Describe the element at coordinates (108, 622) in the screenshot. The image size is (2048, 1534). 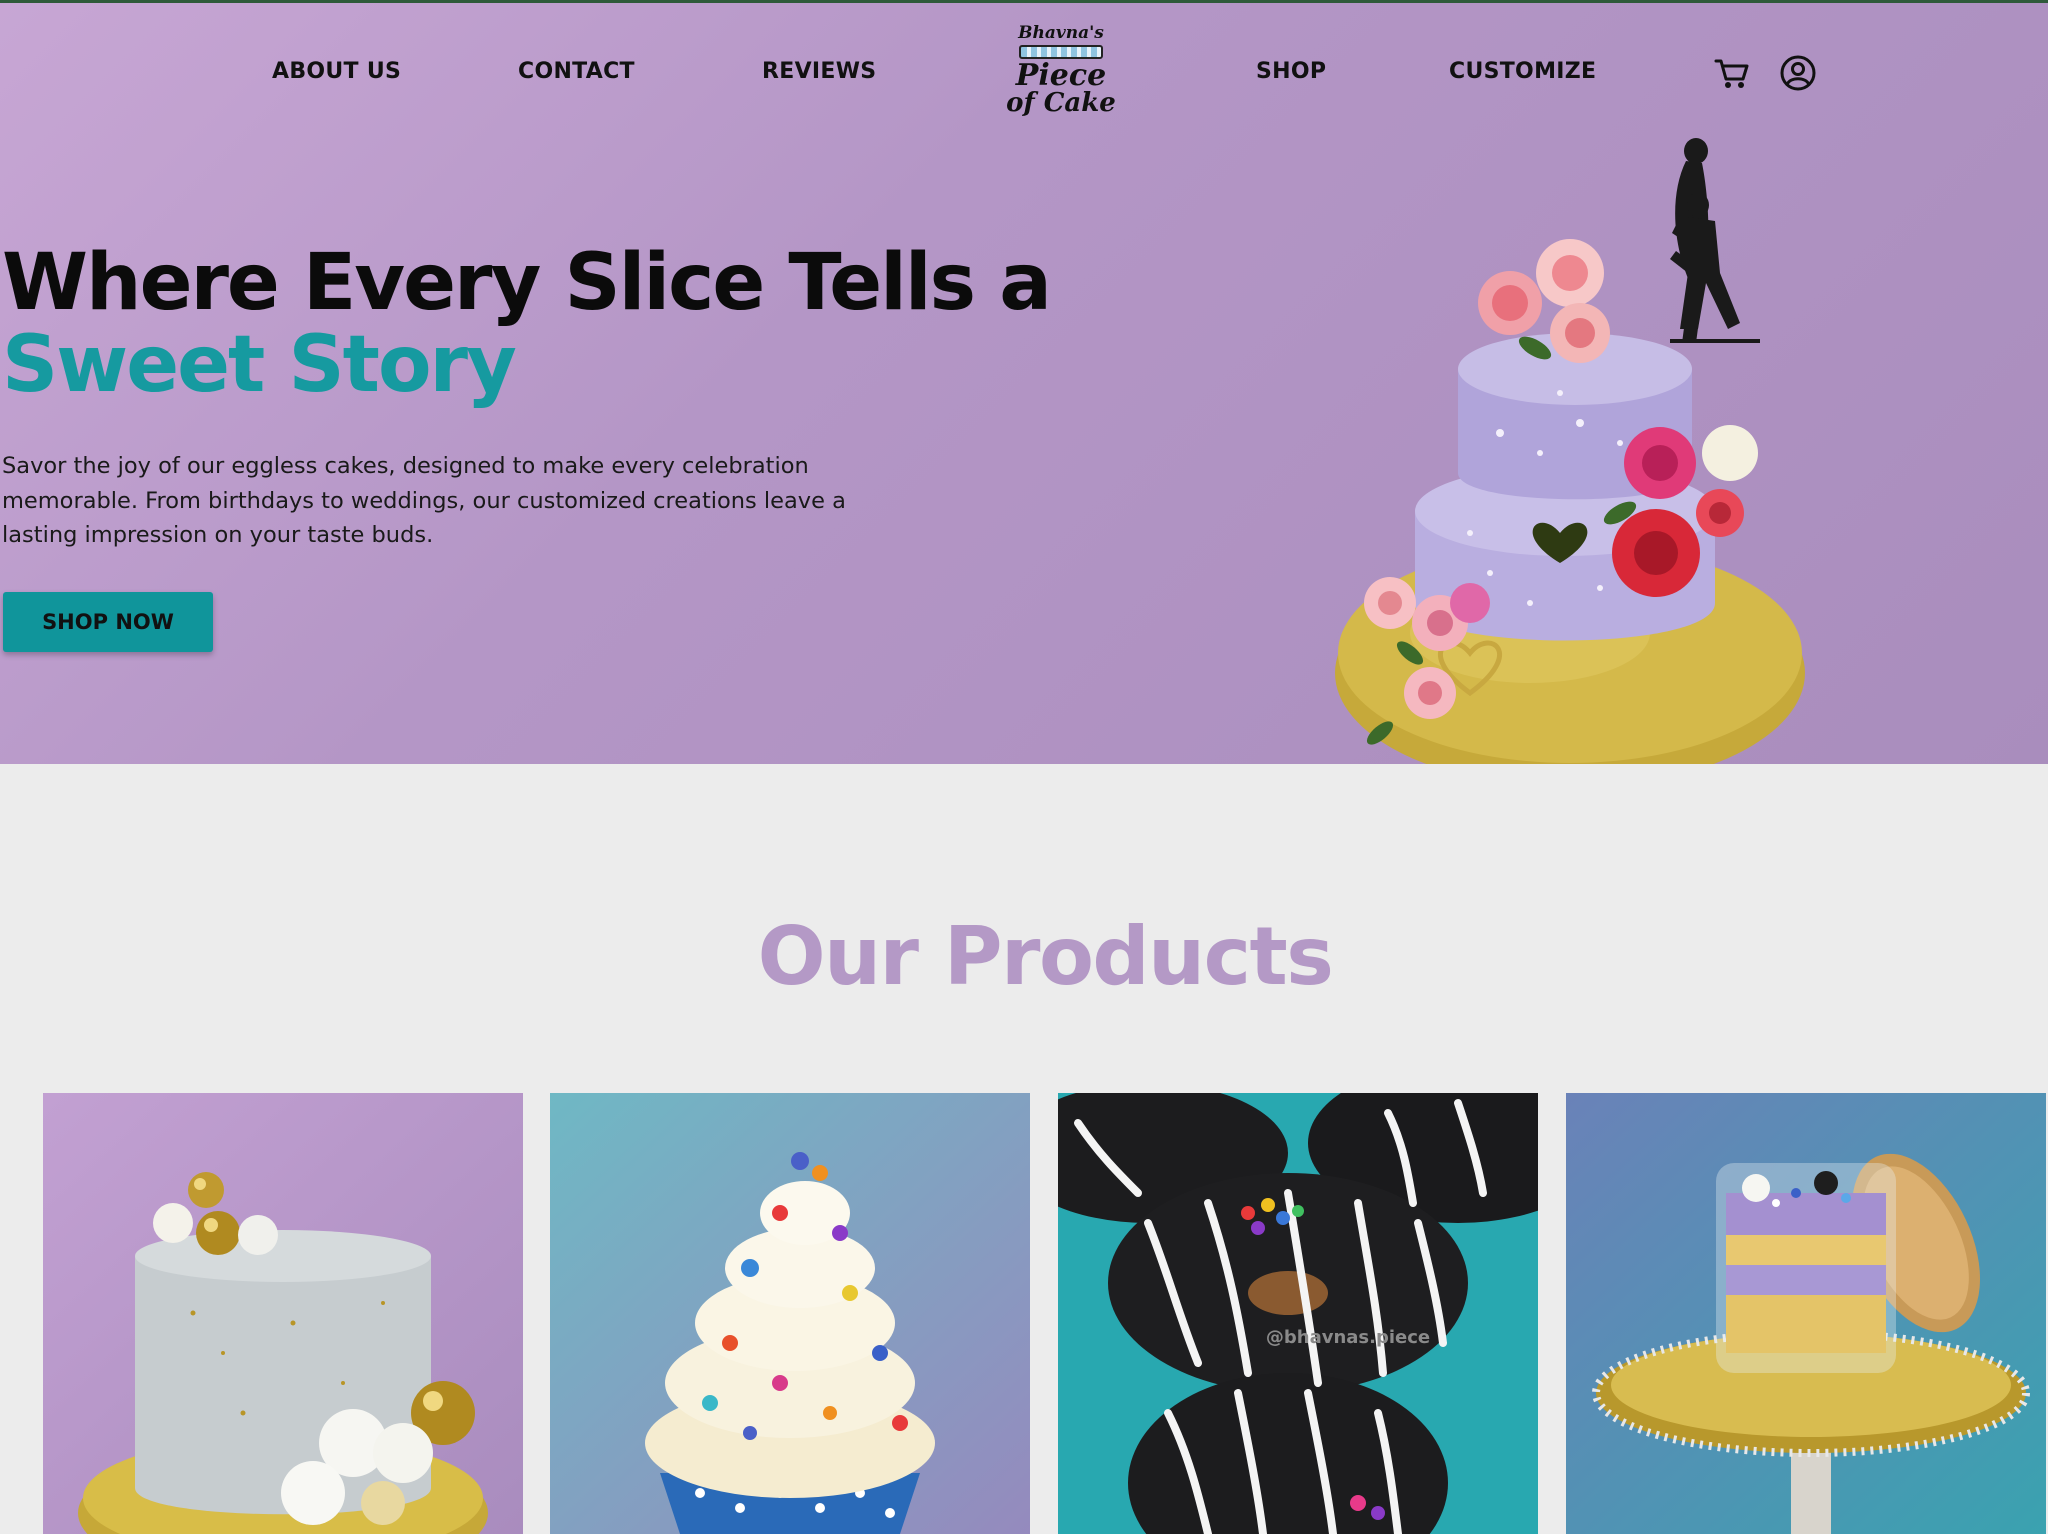
I see `shop-now-button: SHOP NOW` at that location.